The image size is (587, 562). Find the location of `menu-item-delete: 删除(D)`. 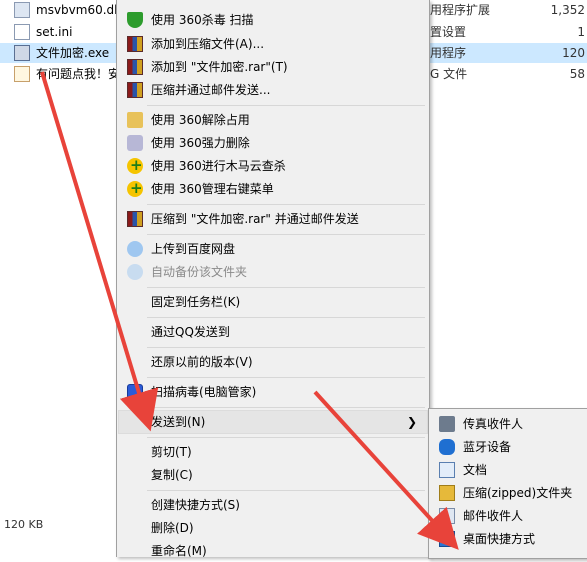

menu-item-delete: 删除(D) is located at coordinates (273, 528).